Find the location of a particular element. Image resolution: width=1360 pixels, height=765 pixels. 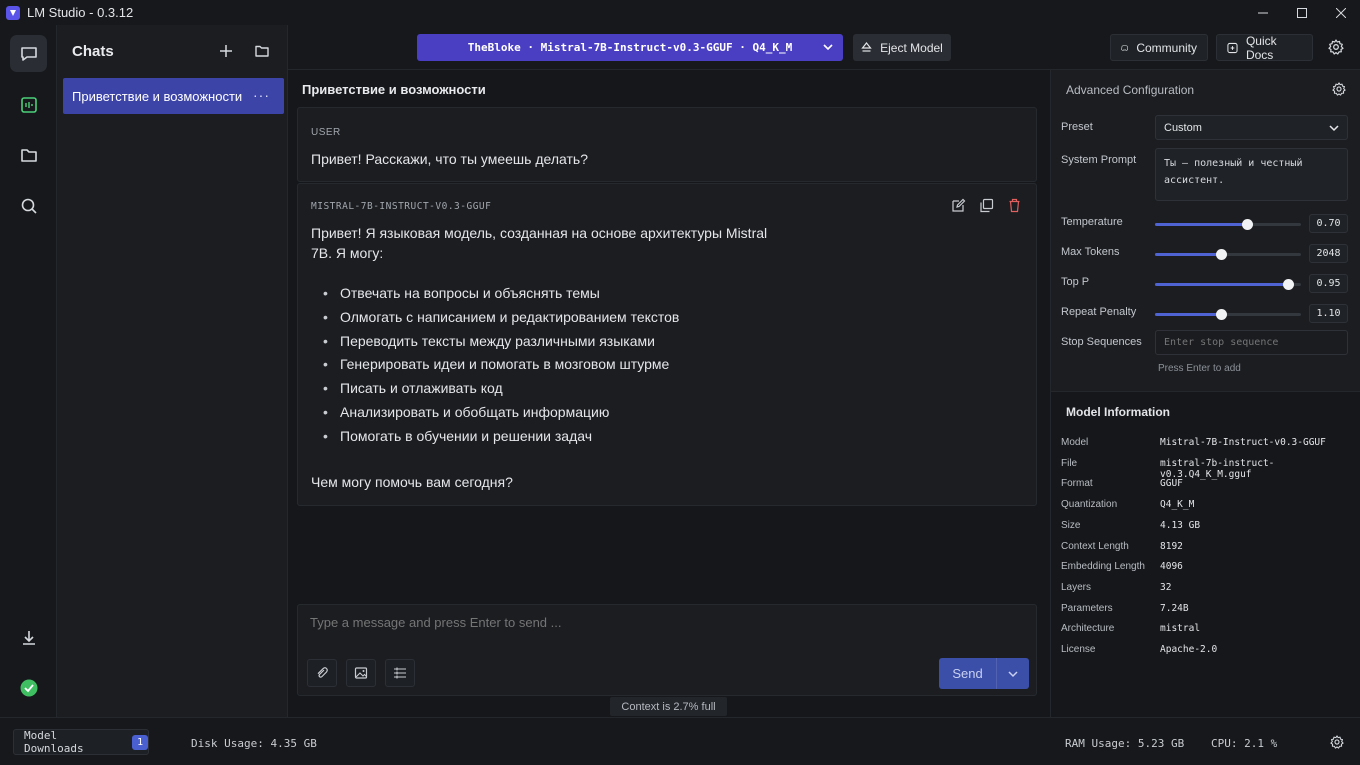

slider-label-top-p: Top P is located at coordinates (1075, 282).